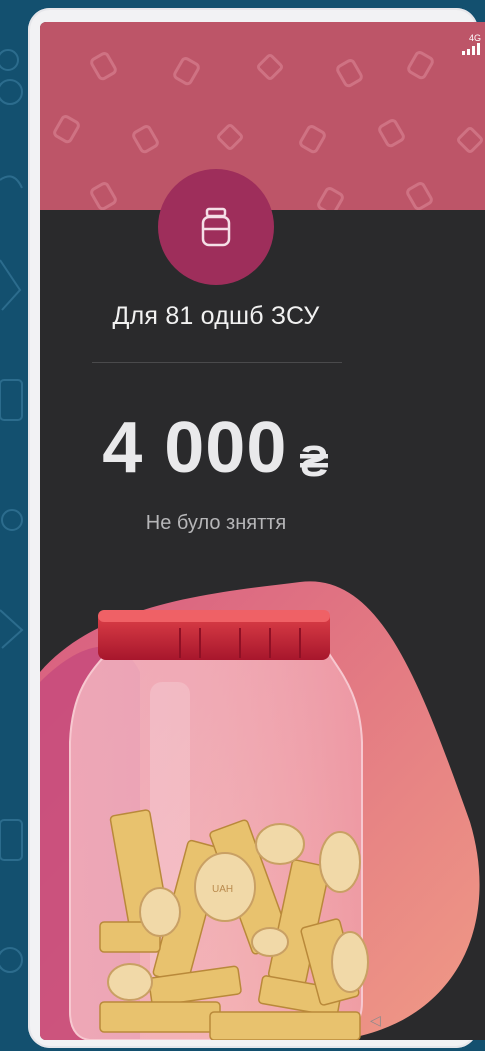 The image size is (485, 1051). Describe the element at coordinates (314, 461) in the screenshot. I see `currency-symbol: ₴` at that location.